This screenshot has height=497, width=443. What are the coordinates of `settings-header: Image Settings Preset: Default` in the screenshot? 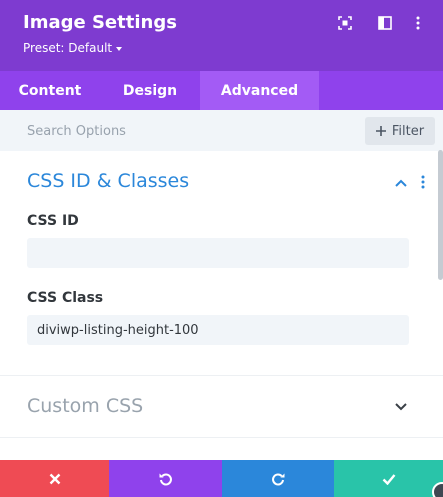 It's located at (221, 35).